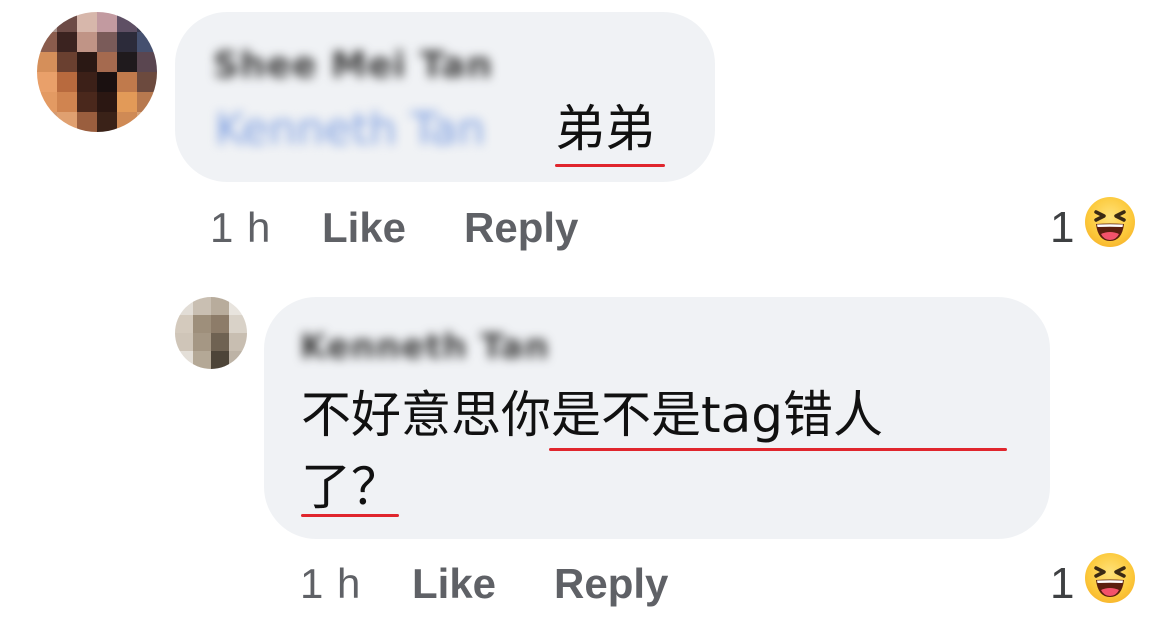  Describe the element at coordinates (592, 415) in the screenshot. I see `comment-text-line1: 不好意思你是不是tag错人` at that location.